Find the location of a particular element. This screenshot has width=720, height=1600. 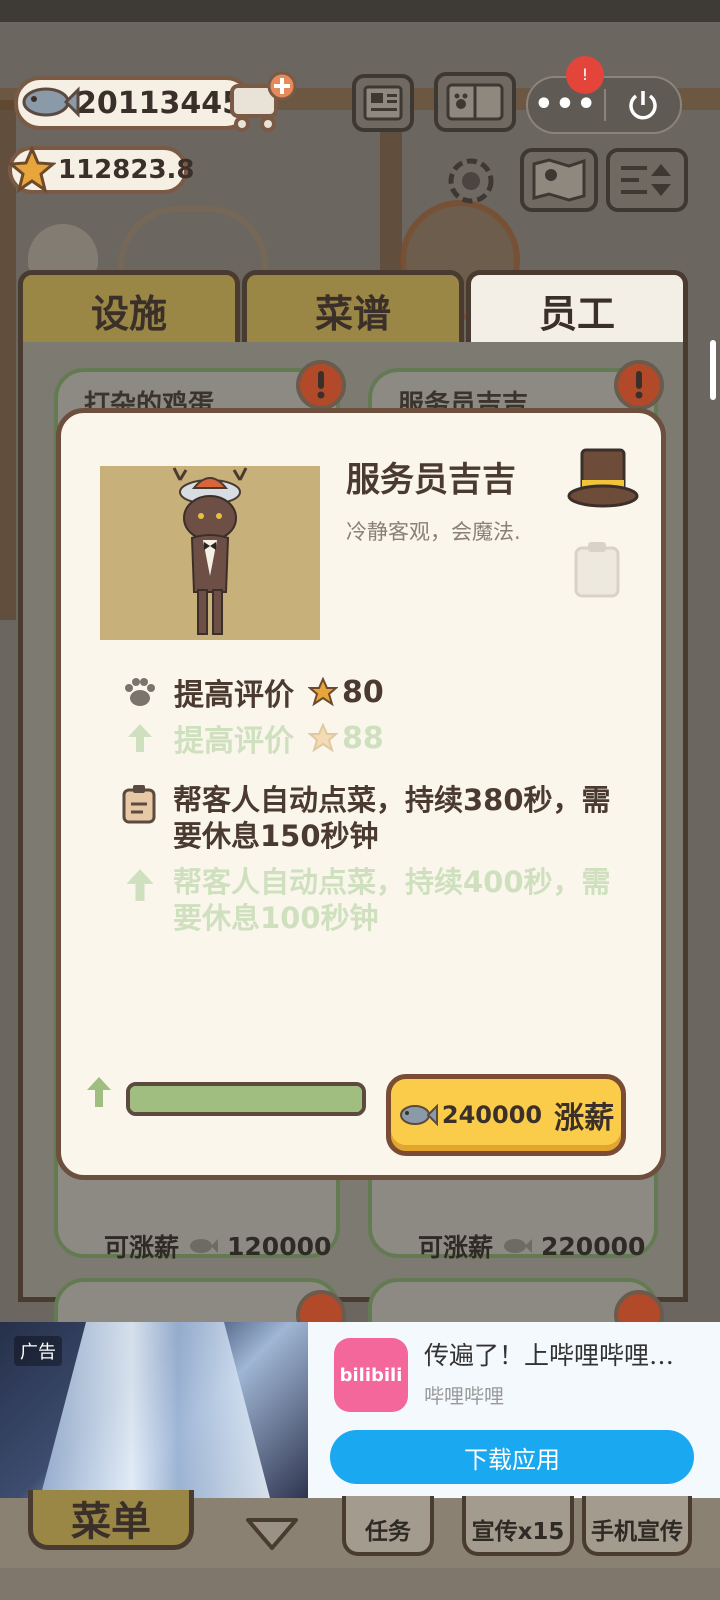

upgrade-progress-bar is located at coordinates (246, 1099).